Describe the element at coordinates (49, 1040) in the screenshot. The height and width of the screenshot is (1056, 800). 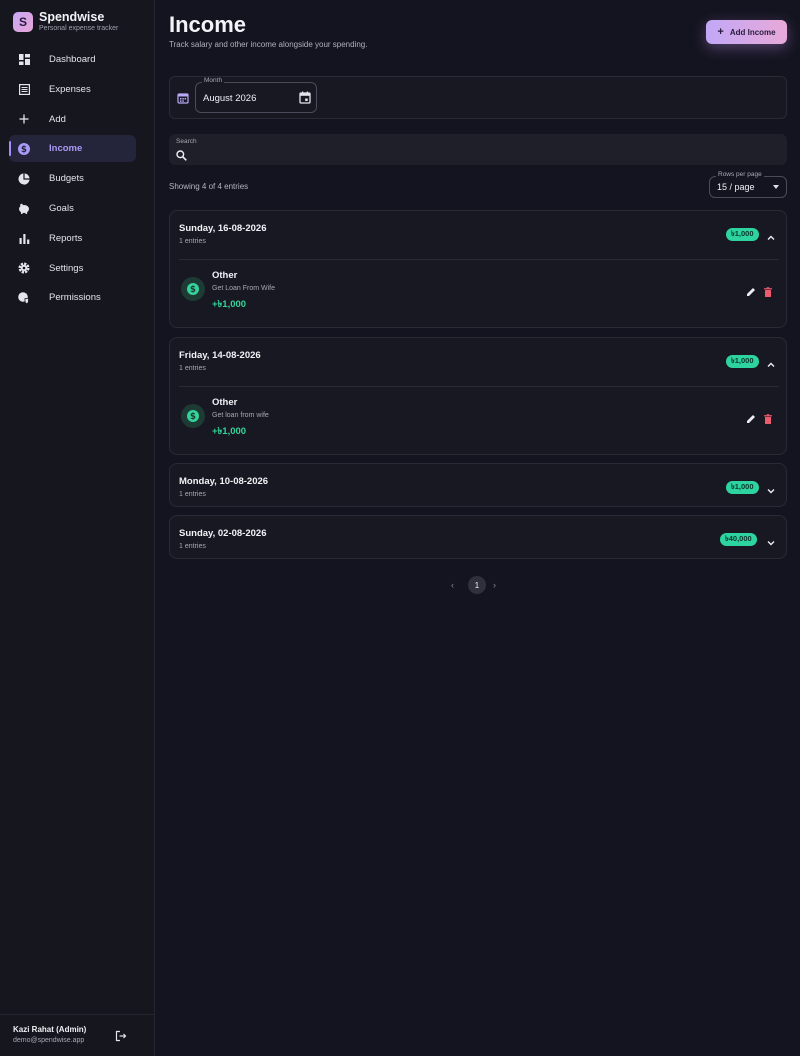
I see `user-email: demo@spendwise.app` at that location.